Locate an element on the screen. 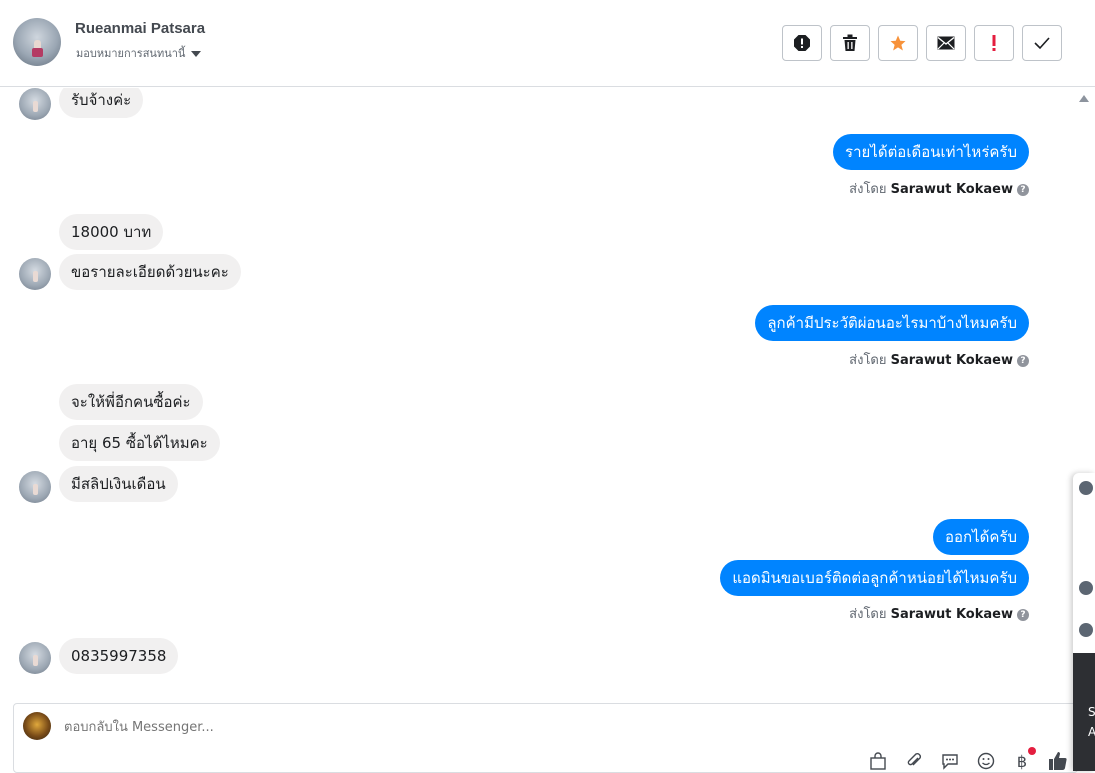 Image resolution: width=1095 pixels, height=773 pixels. chat-bubble-icon is located at coordinates (950, 762).